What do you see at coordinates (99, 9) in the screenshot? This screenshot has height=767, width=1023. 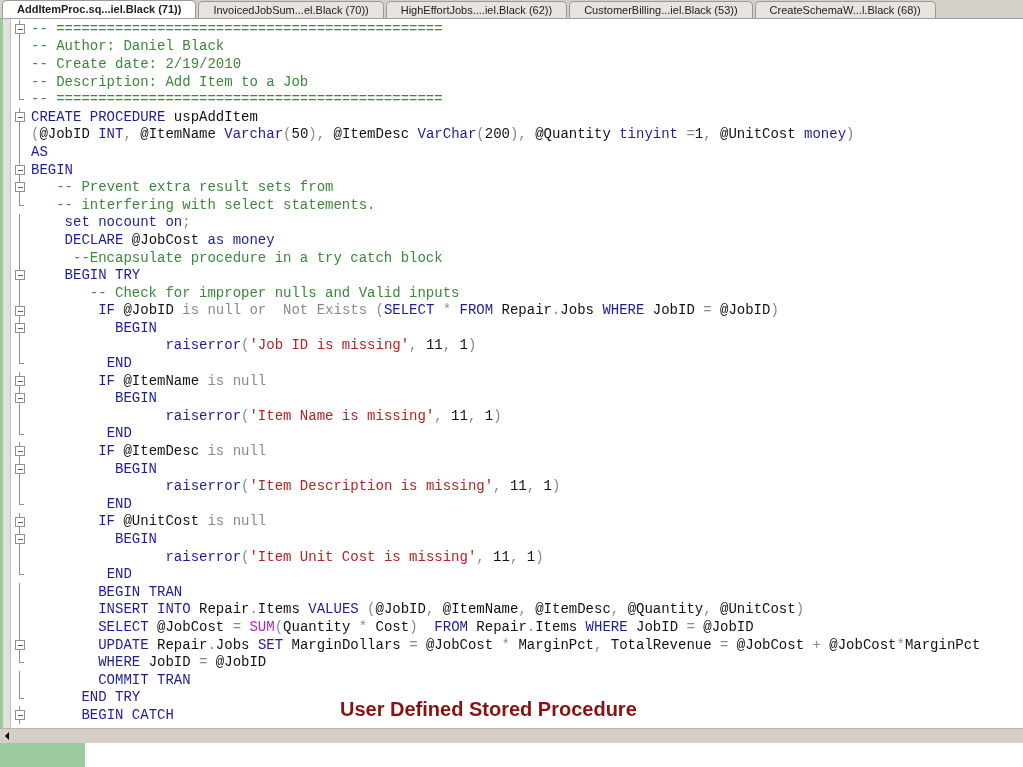 I see `file-tab: AddItemProc.sq...iel.Black (71))` at bounding box center [99, 9].